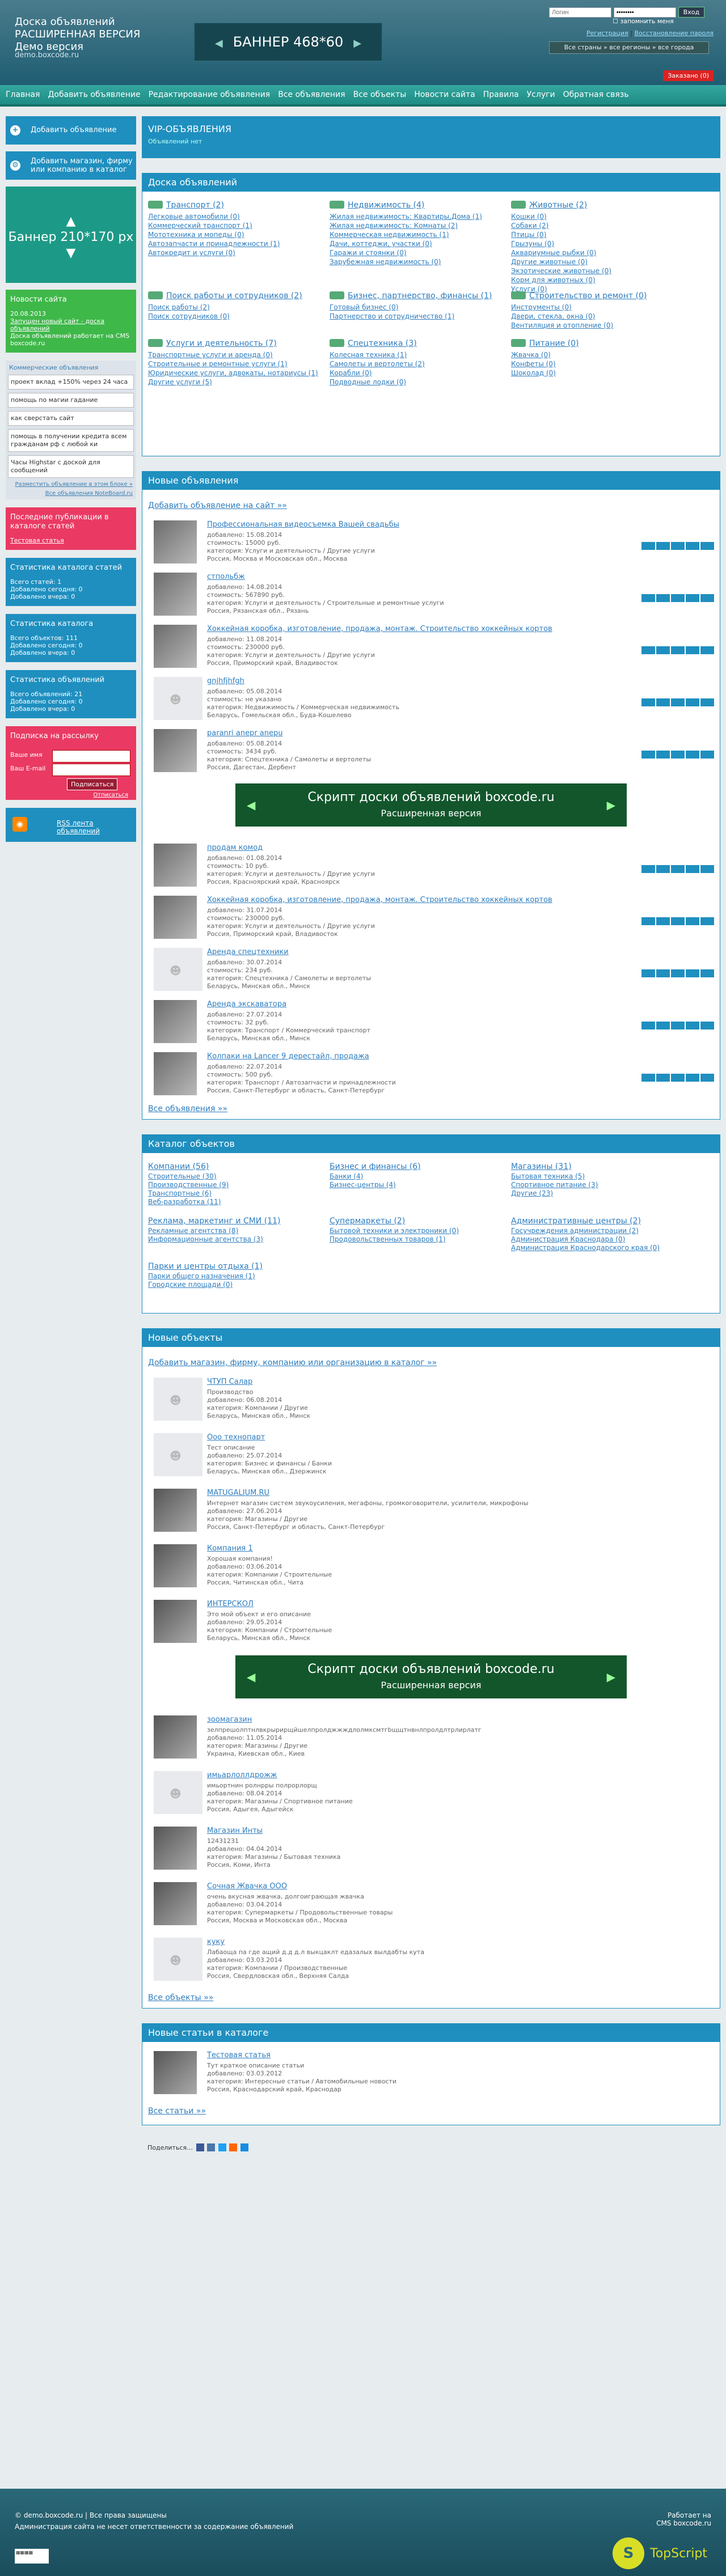 Image resolution: width=726 pixels, height=2576 pixels. What do you see at coordinates (239, 253) in the screenshot?
I see `board-subcategory-link: Автокредит и услуги (0)` at bounding box center [239, 253].